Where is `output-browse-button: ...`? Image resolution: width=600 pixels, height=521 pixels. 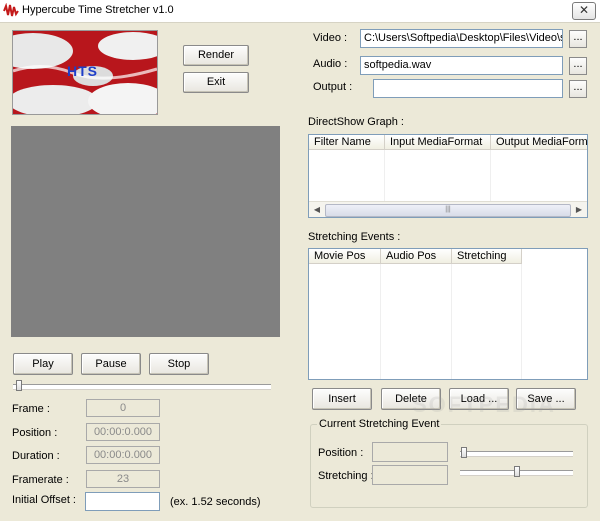 output-browse-button: ... is located at coordinates (578, 89).